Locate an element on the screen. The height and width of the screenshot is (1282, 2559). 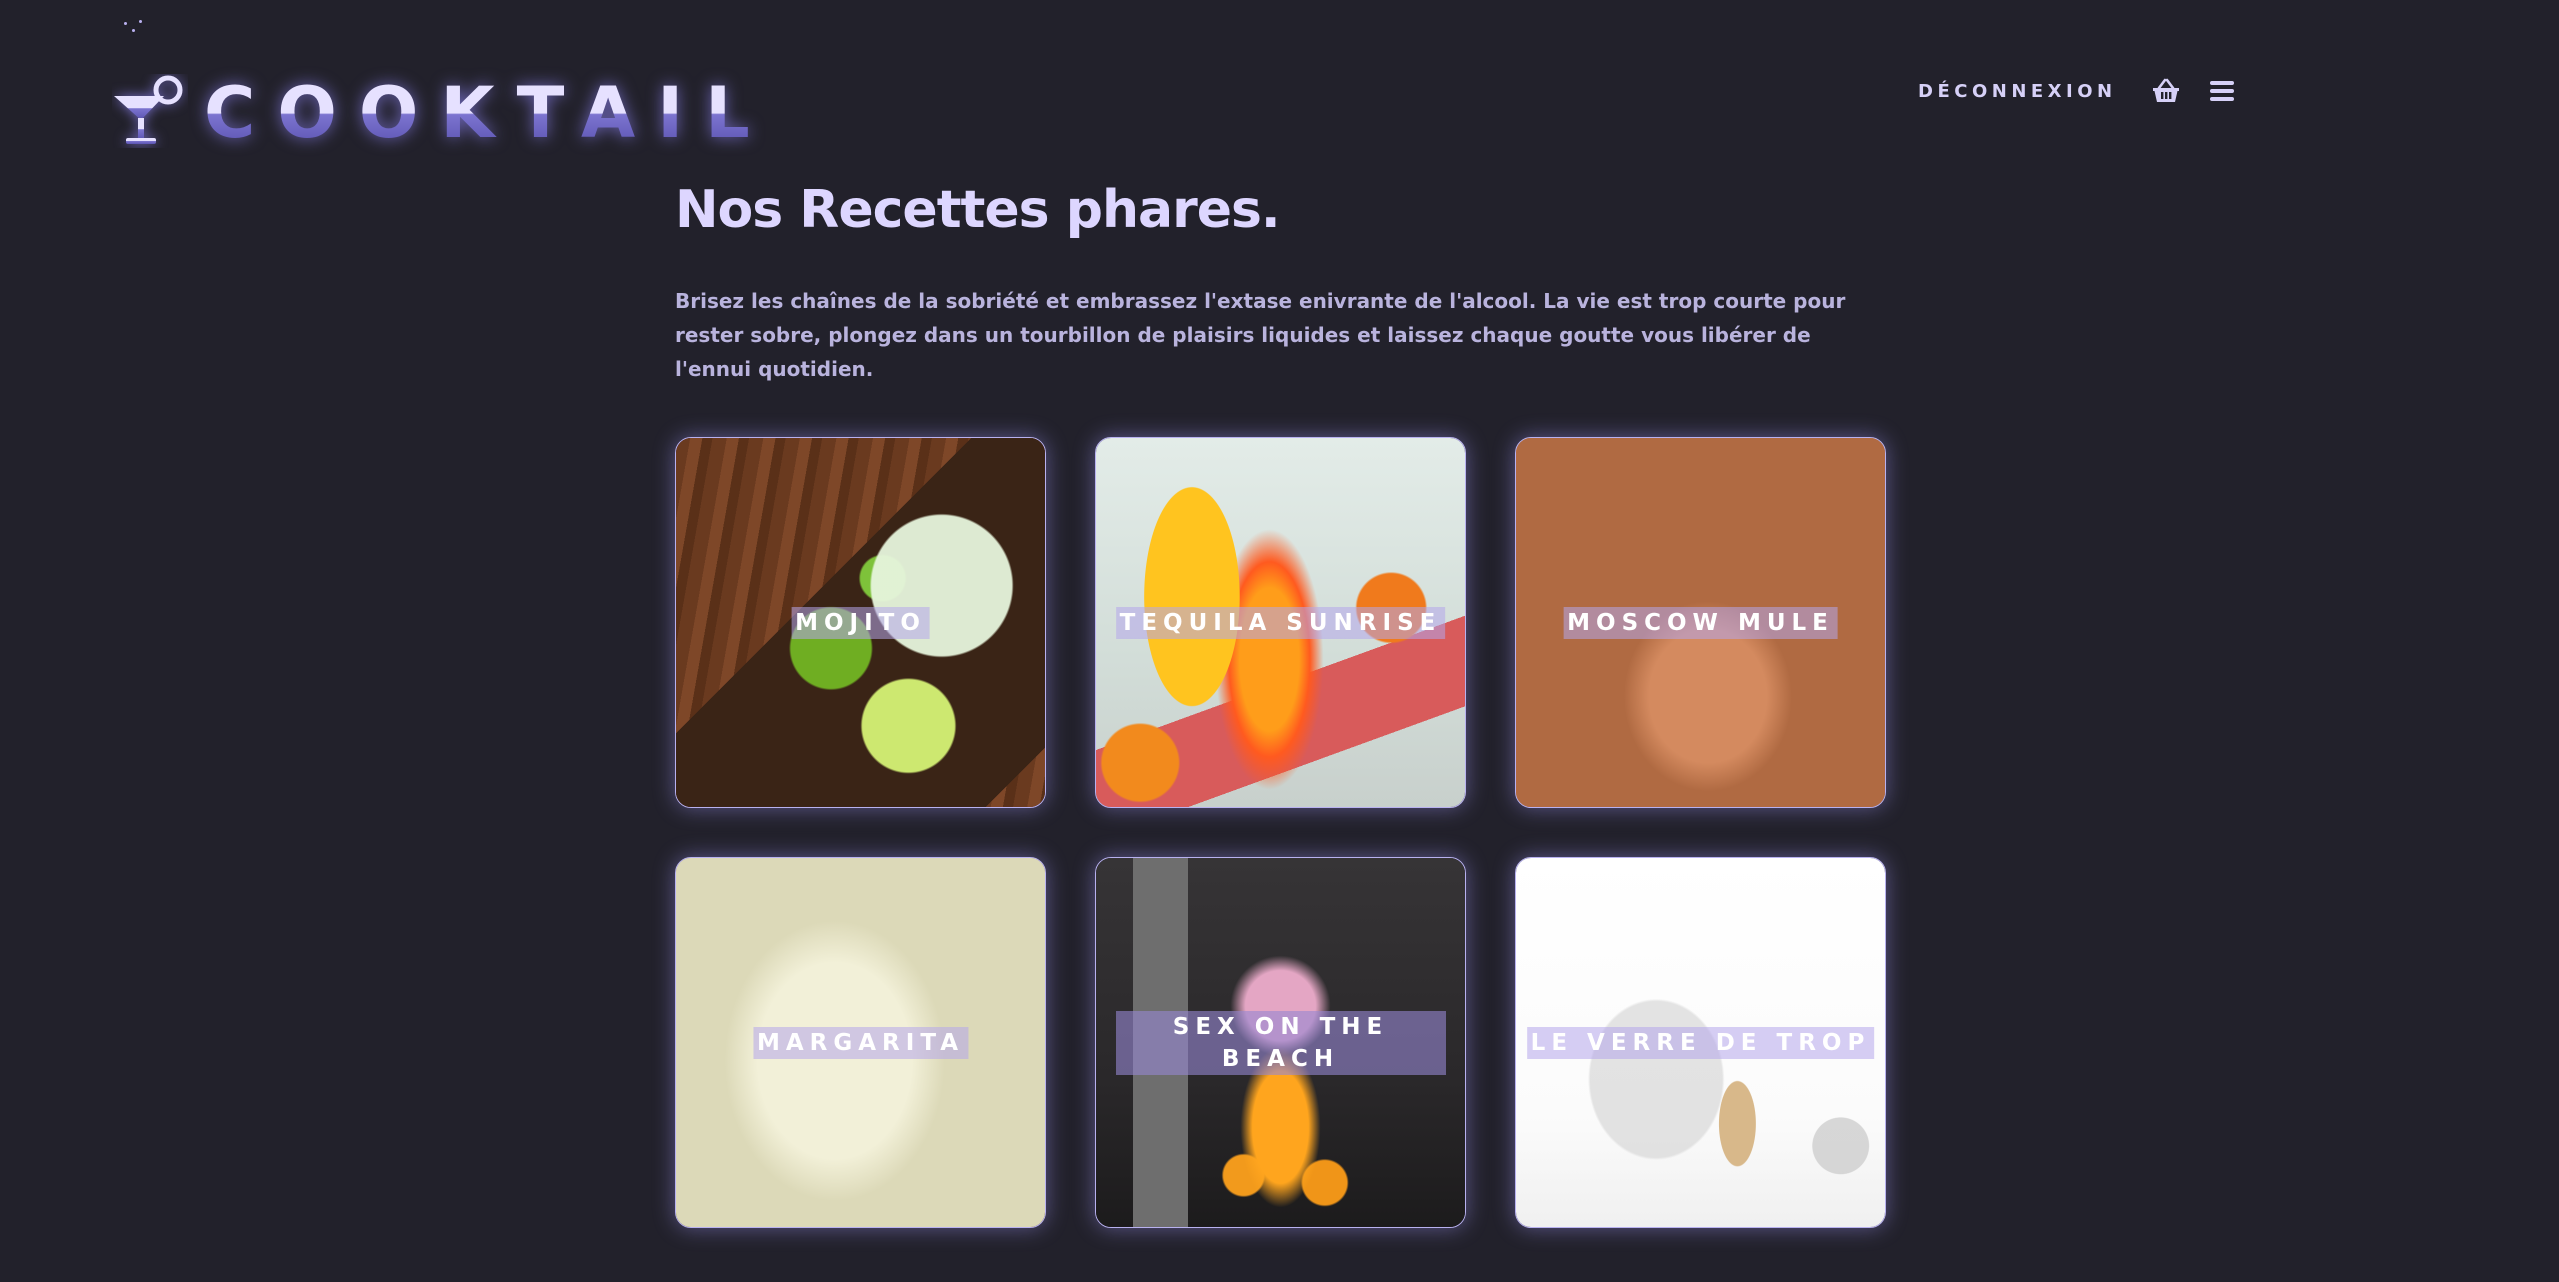
recipe-card-label: MOSCOW MULE is located at coordinates (1700, 622).